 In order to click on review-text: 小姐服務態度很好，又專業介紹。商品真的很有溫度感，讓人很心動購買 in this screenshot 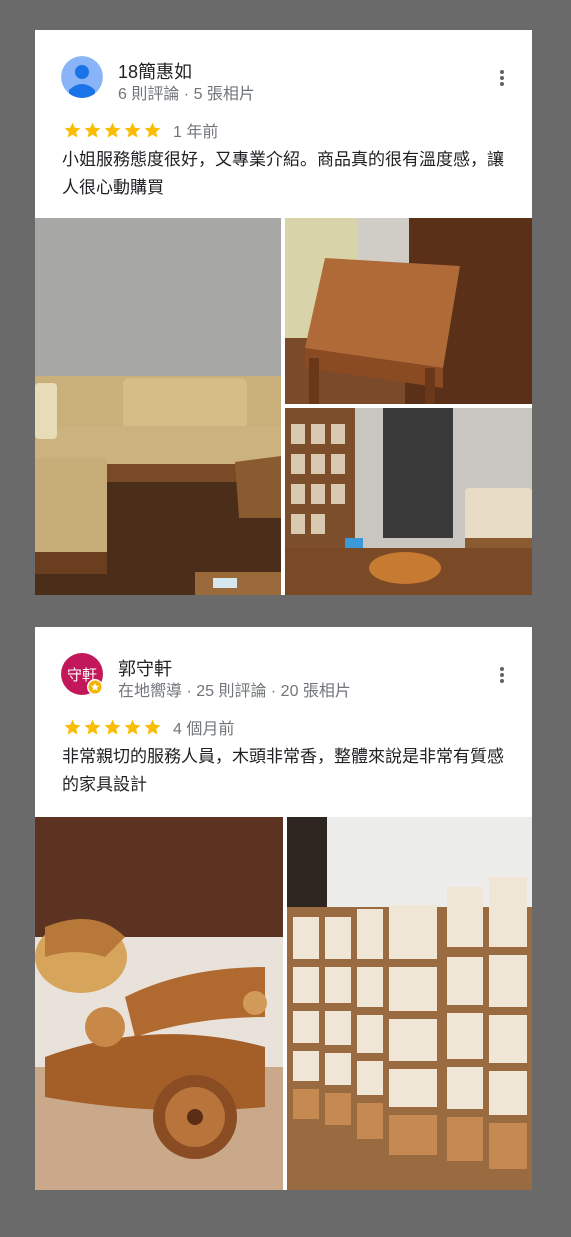, I will do `click(283, 173)`.